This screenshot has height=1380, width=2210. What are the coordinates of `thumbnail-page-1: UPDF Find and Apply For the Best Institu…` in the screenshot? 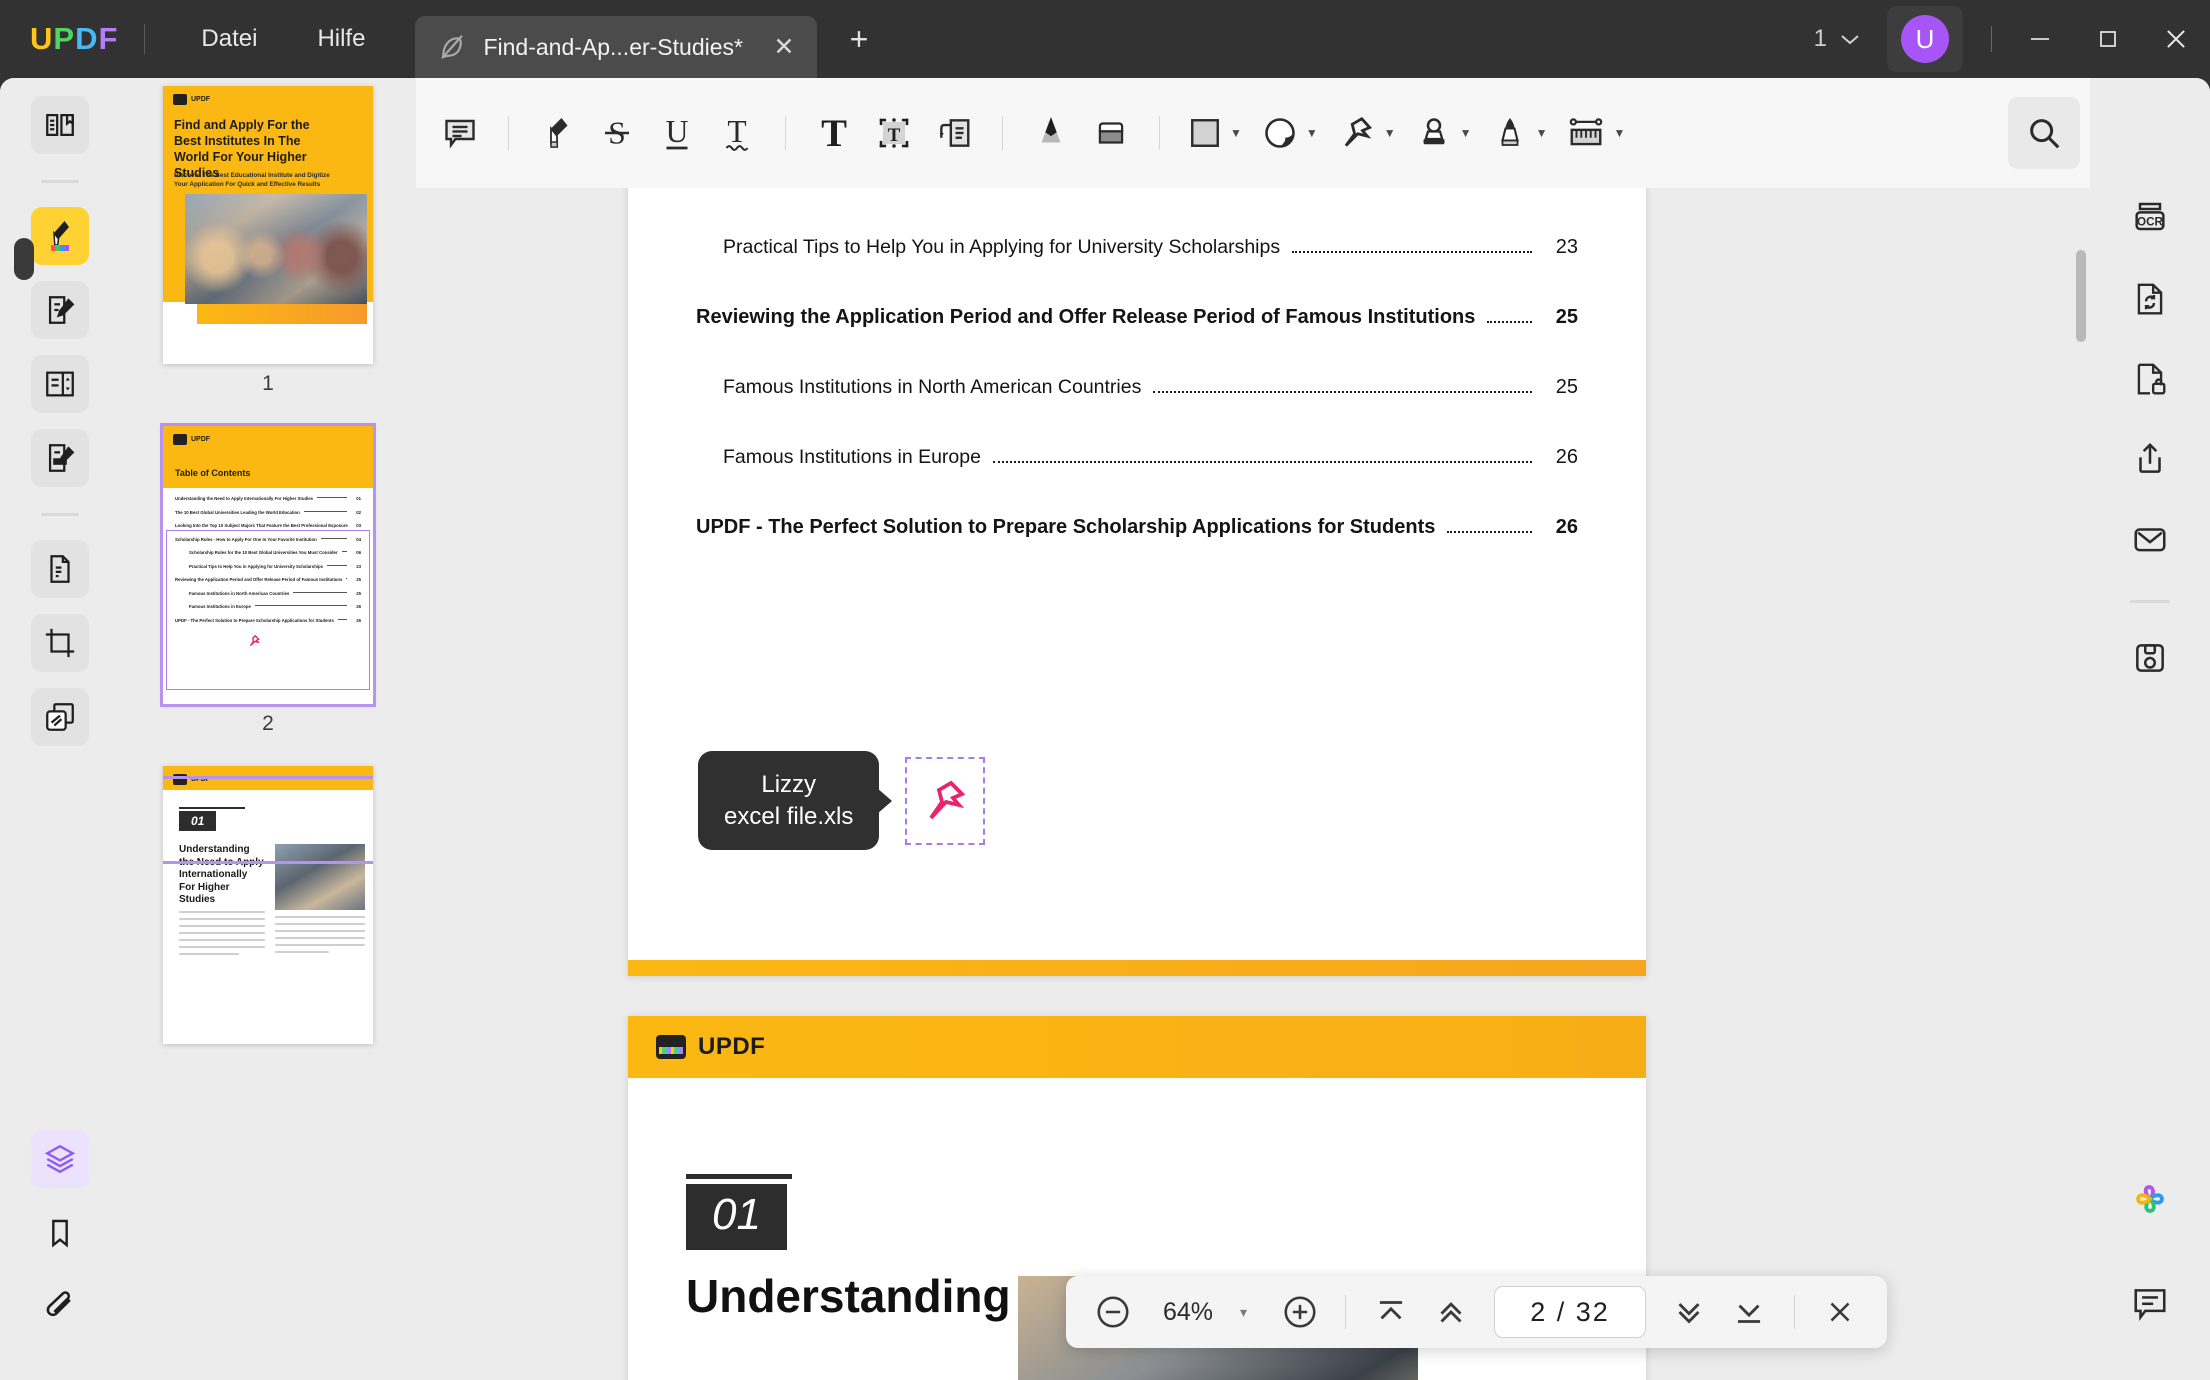 It's located at (268, 225).